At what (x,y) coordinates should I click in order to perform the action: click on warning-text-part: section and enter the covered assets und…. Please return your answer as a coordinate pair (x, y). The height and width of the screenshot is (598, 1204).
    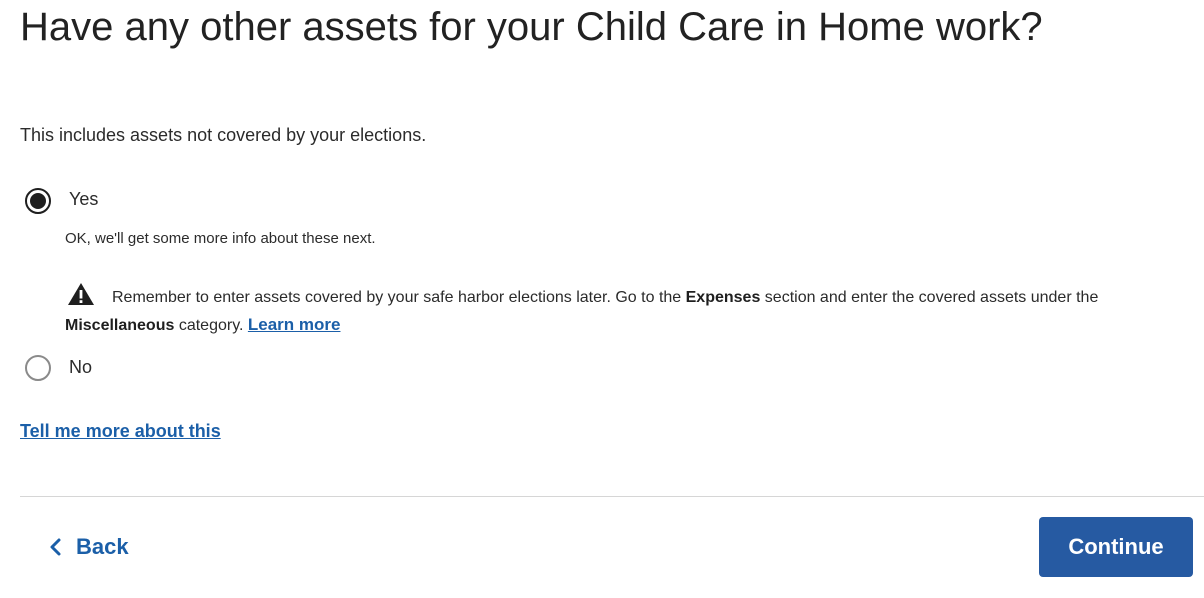
    Looking at the image, I should click on (929, 297).